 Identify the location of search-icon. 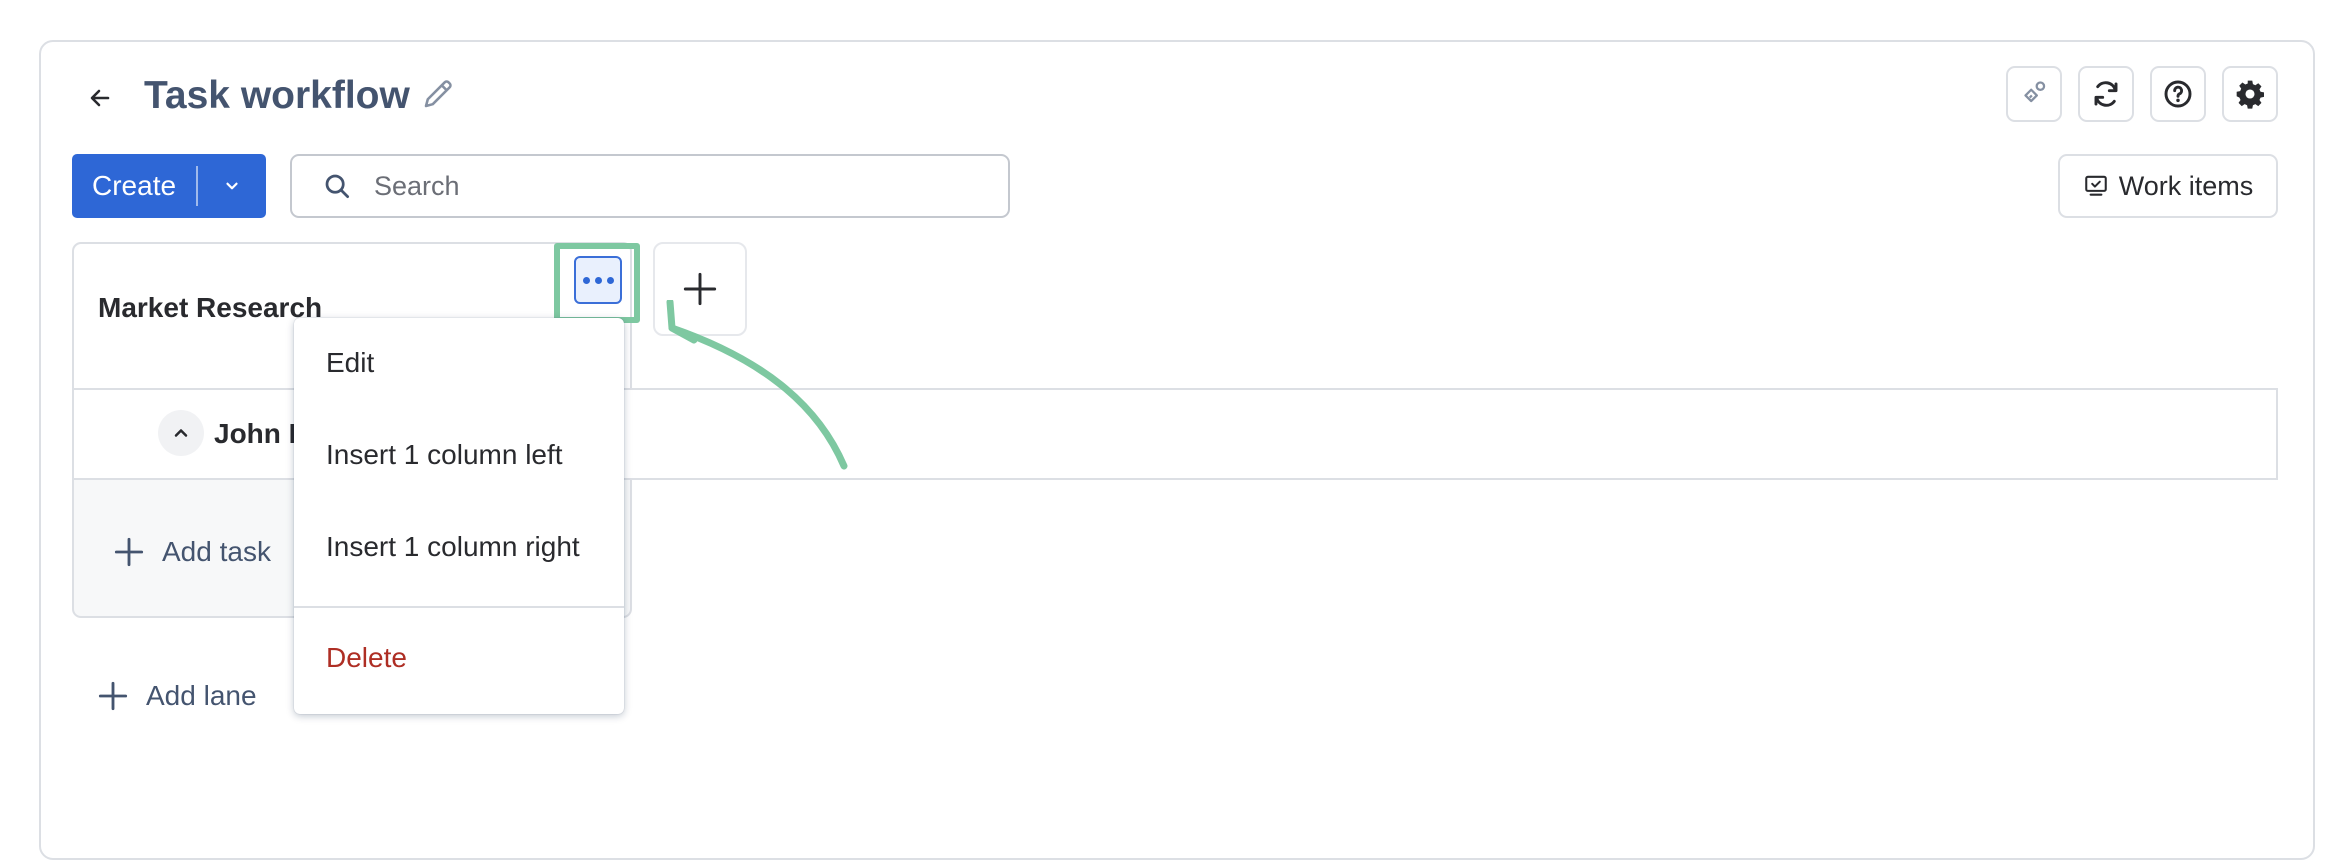
(337, 186).